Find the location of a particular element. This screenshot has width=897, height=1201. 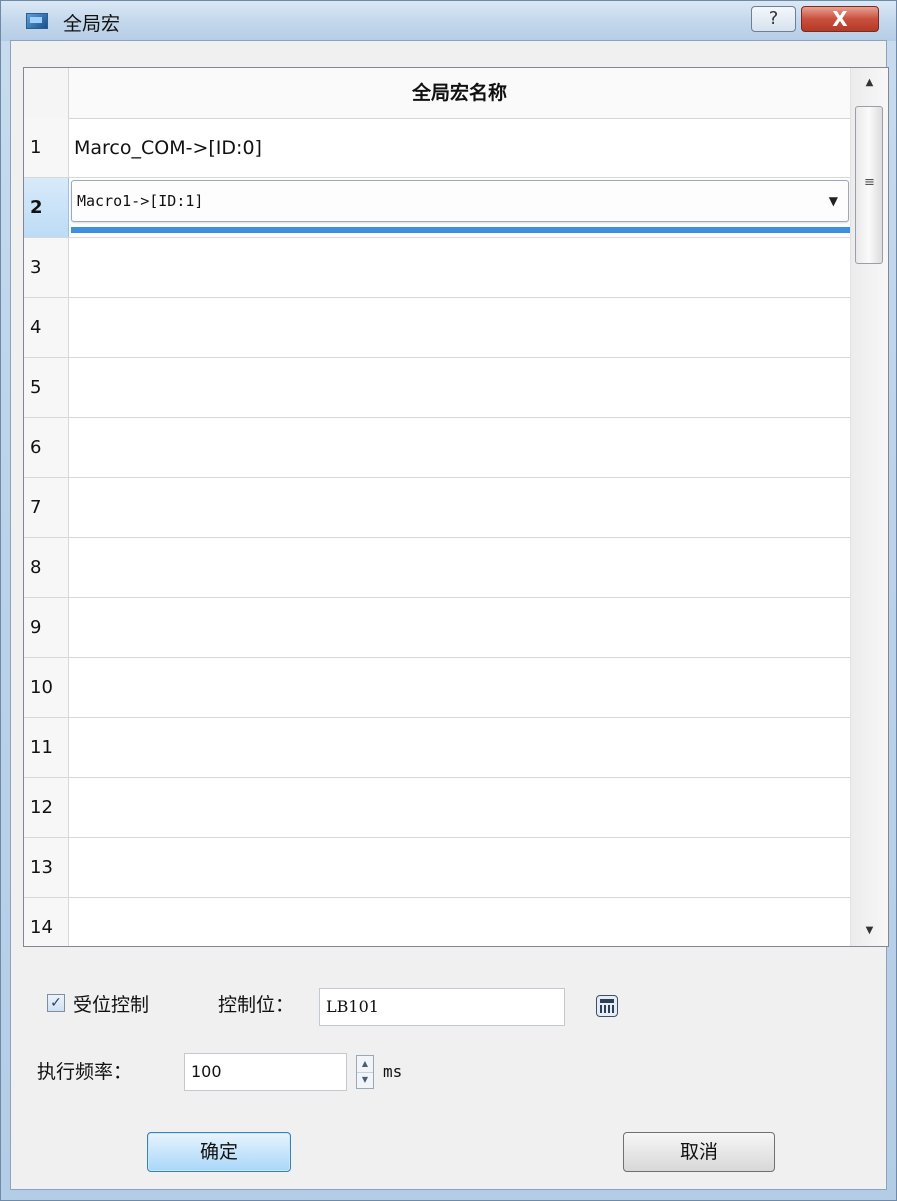

scrollbar-thumb: ≡ is located at coordinates (869, 185).